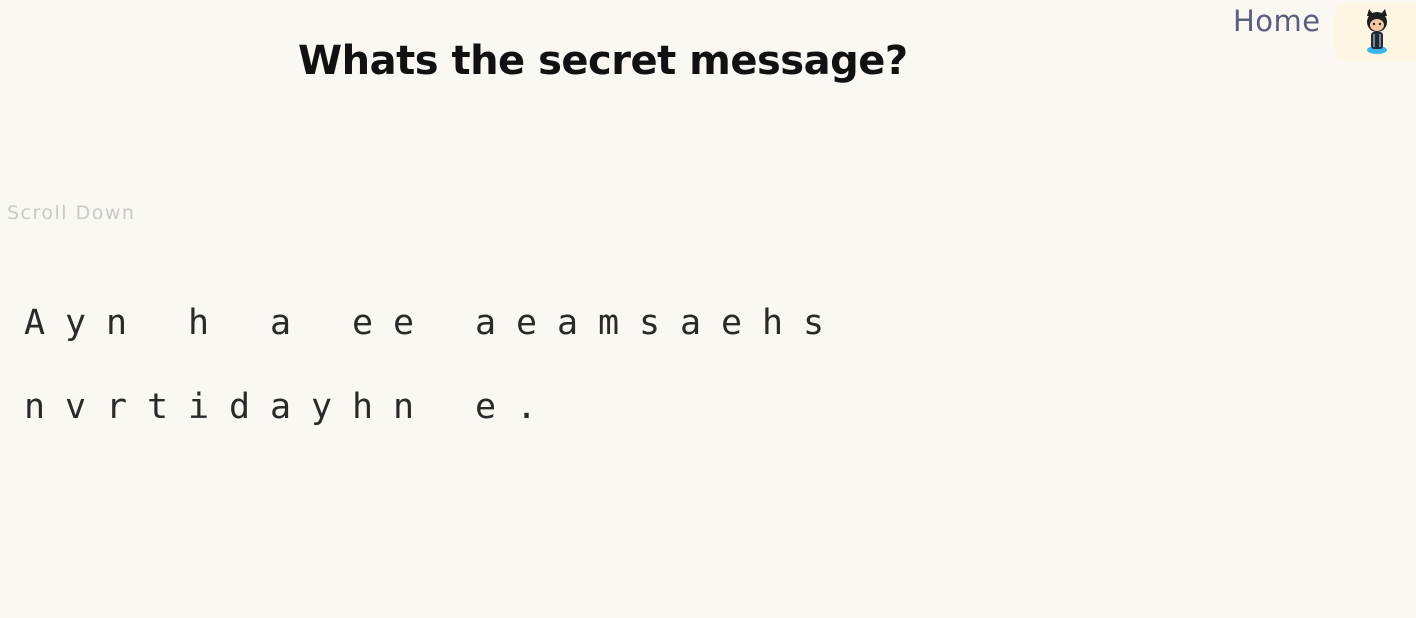  I want to click on message-letter: A, so click(34, 323).